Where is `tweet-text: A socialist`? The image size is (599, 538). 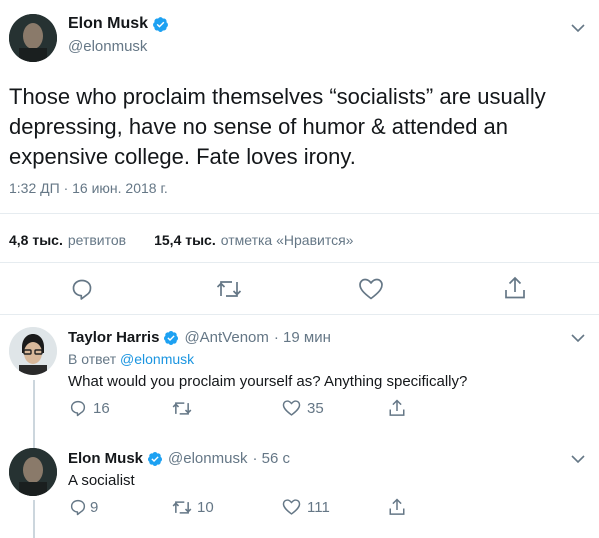 tweet-text: A socialist is located at coordinates (101, 480).